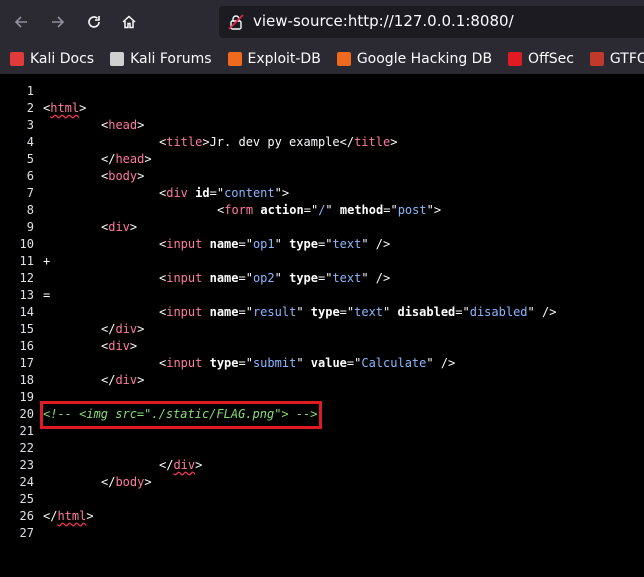  Describe the element at coordinates (274, 363) in the screenshot. I see `attr-value: submit` at that location.